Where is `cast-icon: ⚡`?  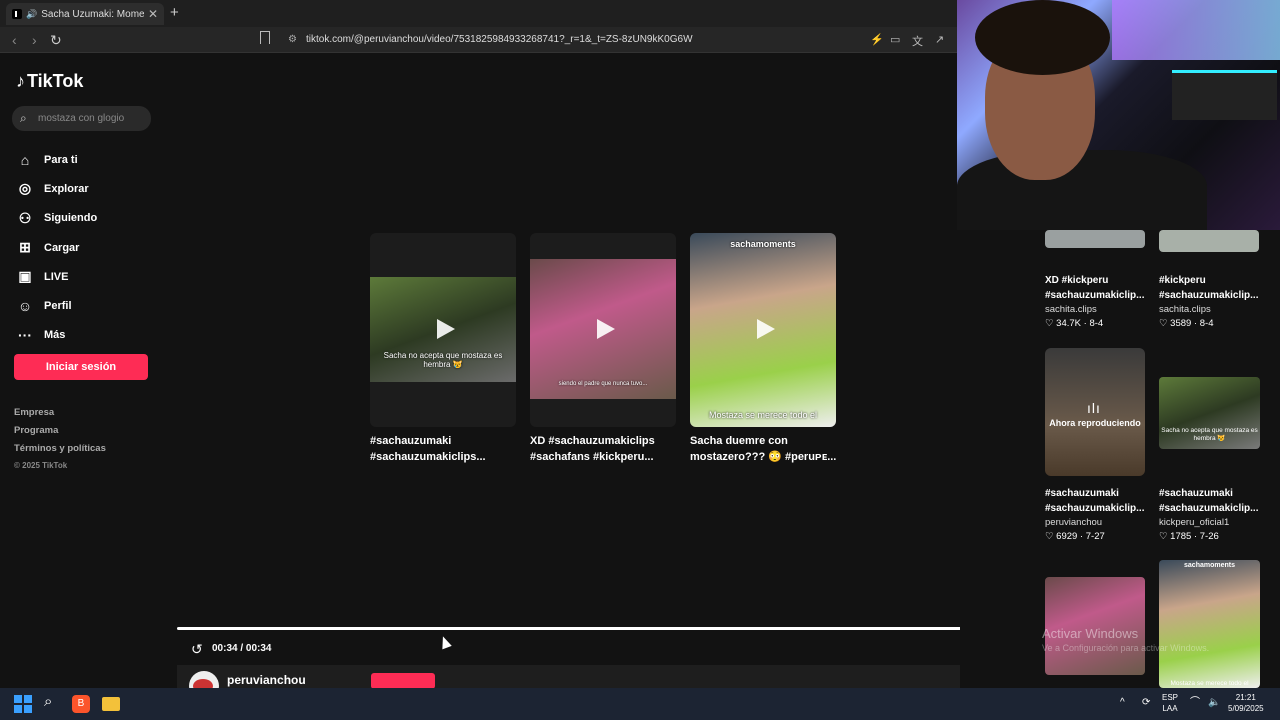
cast-icon: ⚡ is located at coordinates (877, 39).